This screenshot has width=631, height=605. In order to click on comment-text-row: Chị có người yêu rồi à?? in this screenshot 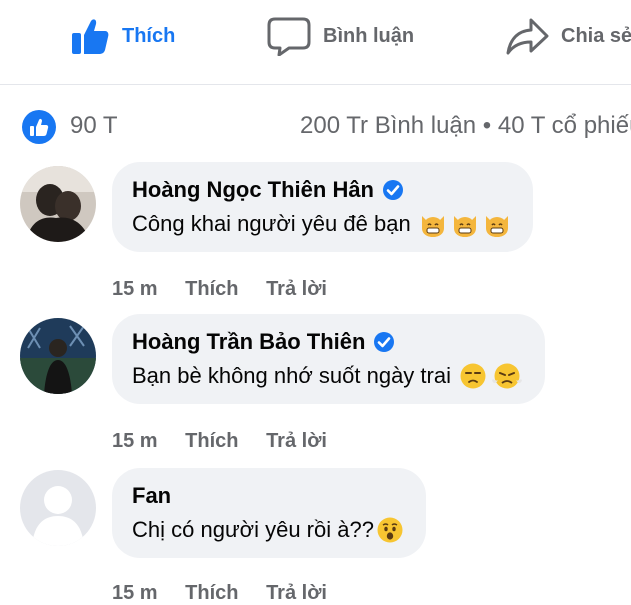, I will do `click(268, 530)`.